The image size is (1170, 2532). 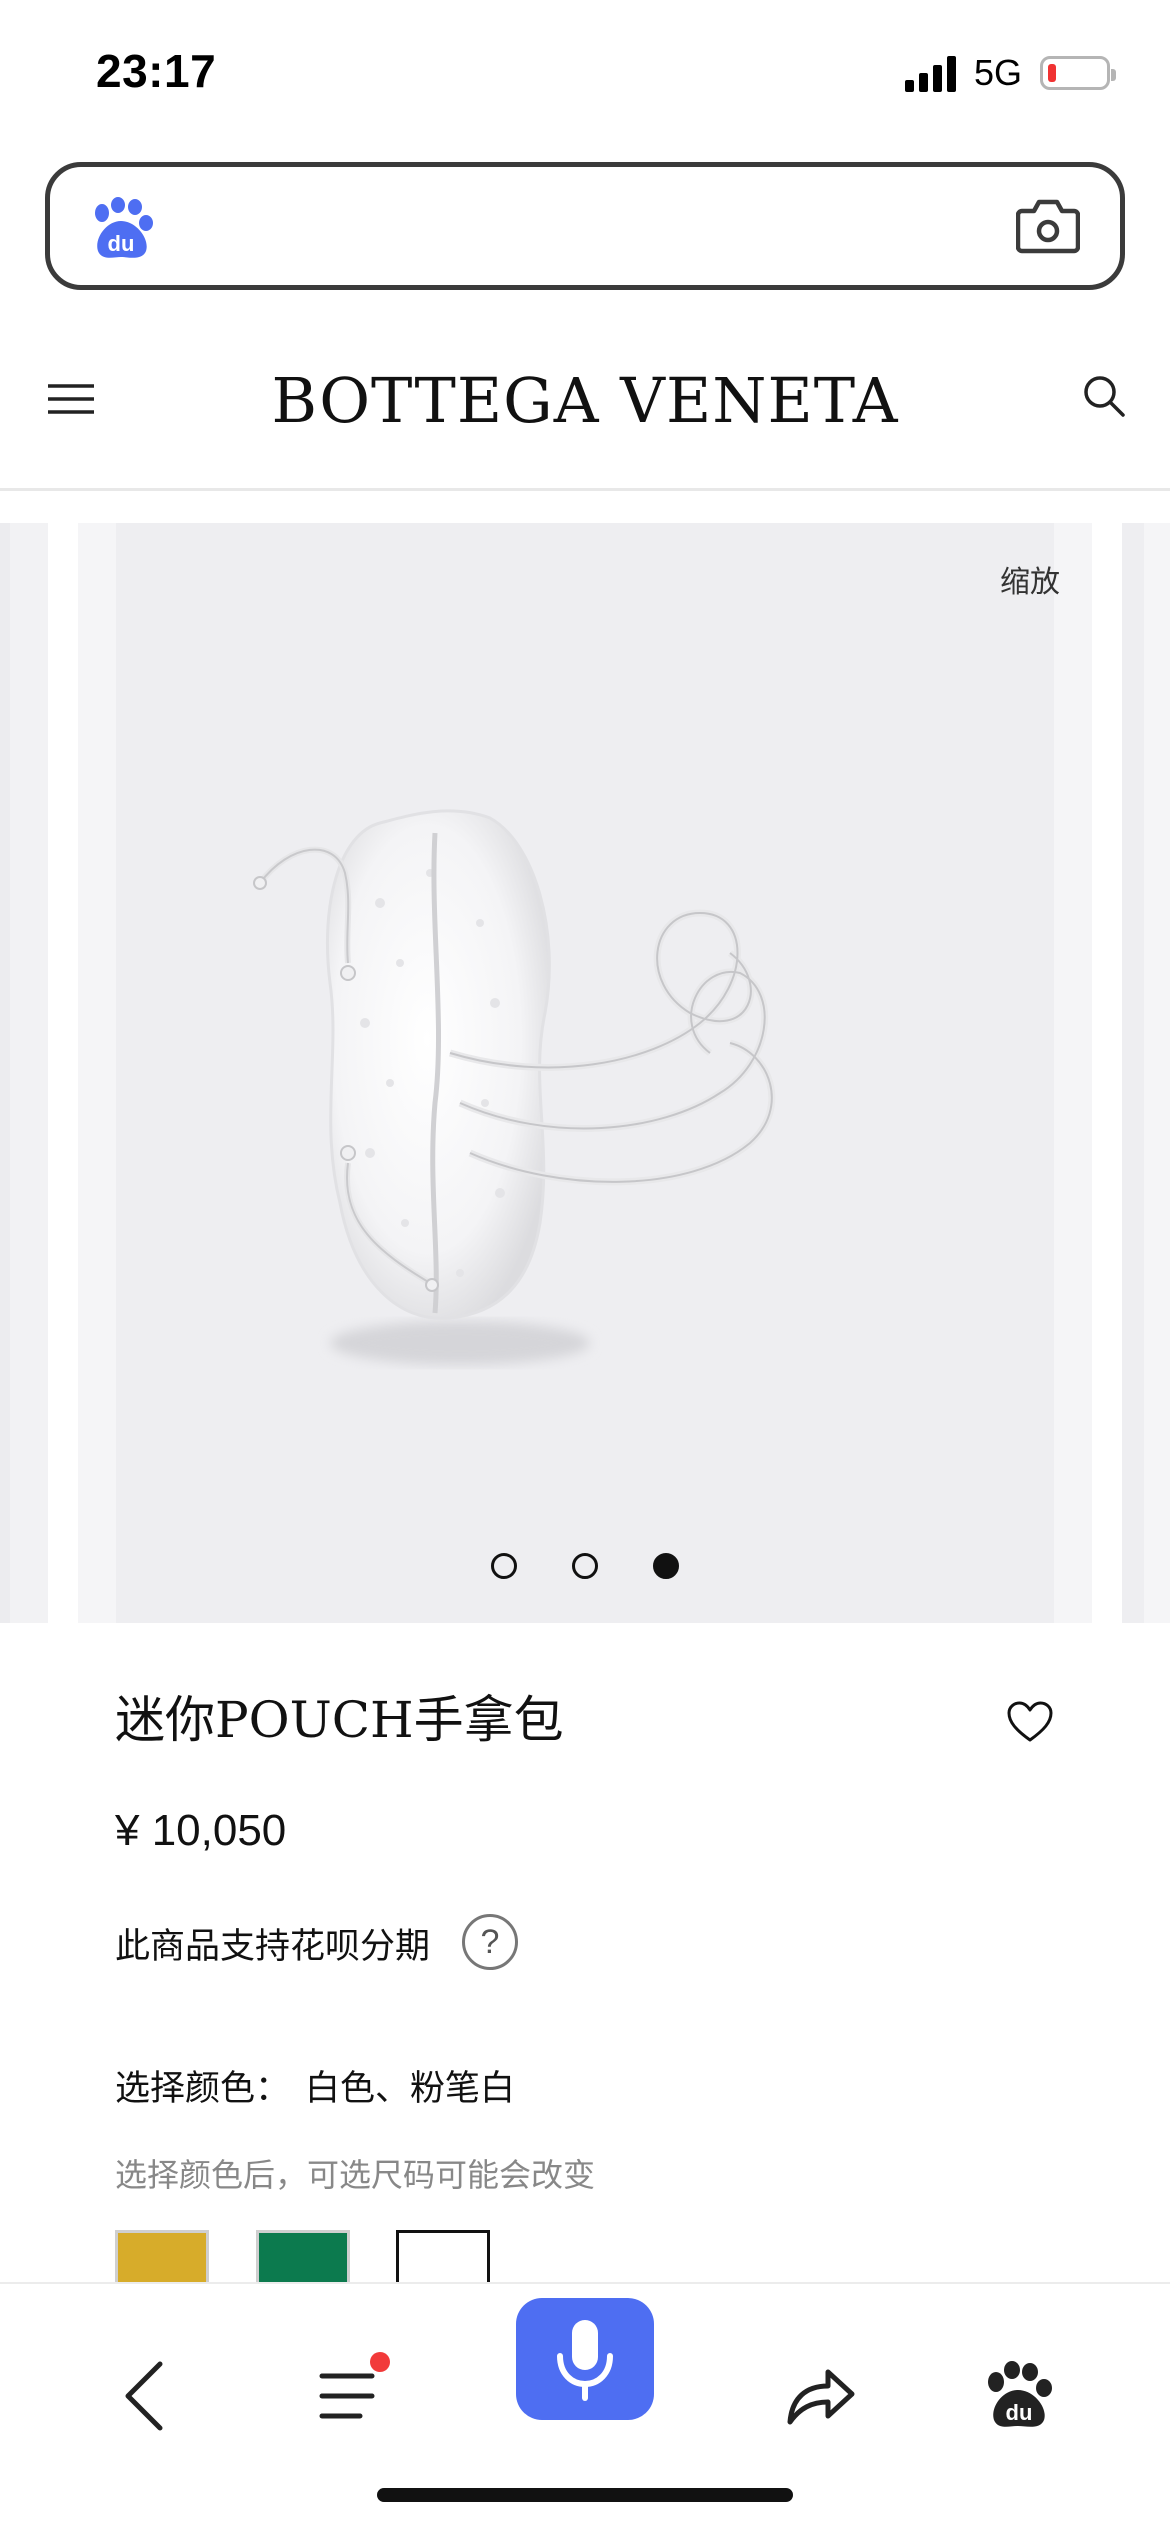 I want to click on camera-icon, so click(x=1048, y=226).